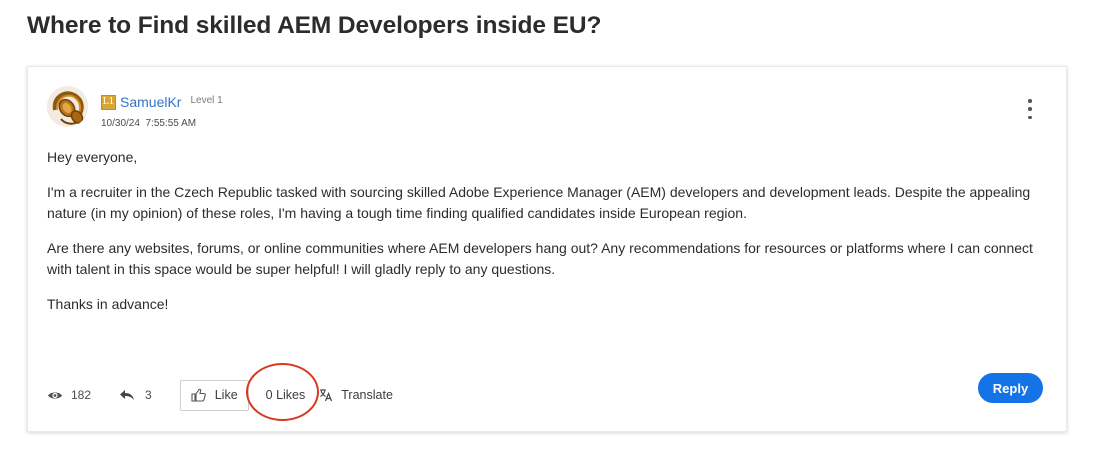 This screenshot has height=449, width=1114. What do you see at coordinates (108, 102) in the screenshot?
I see `rank-badge: L1` at bounding box center [108, 102].